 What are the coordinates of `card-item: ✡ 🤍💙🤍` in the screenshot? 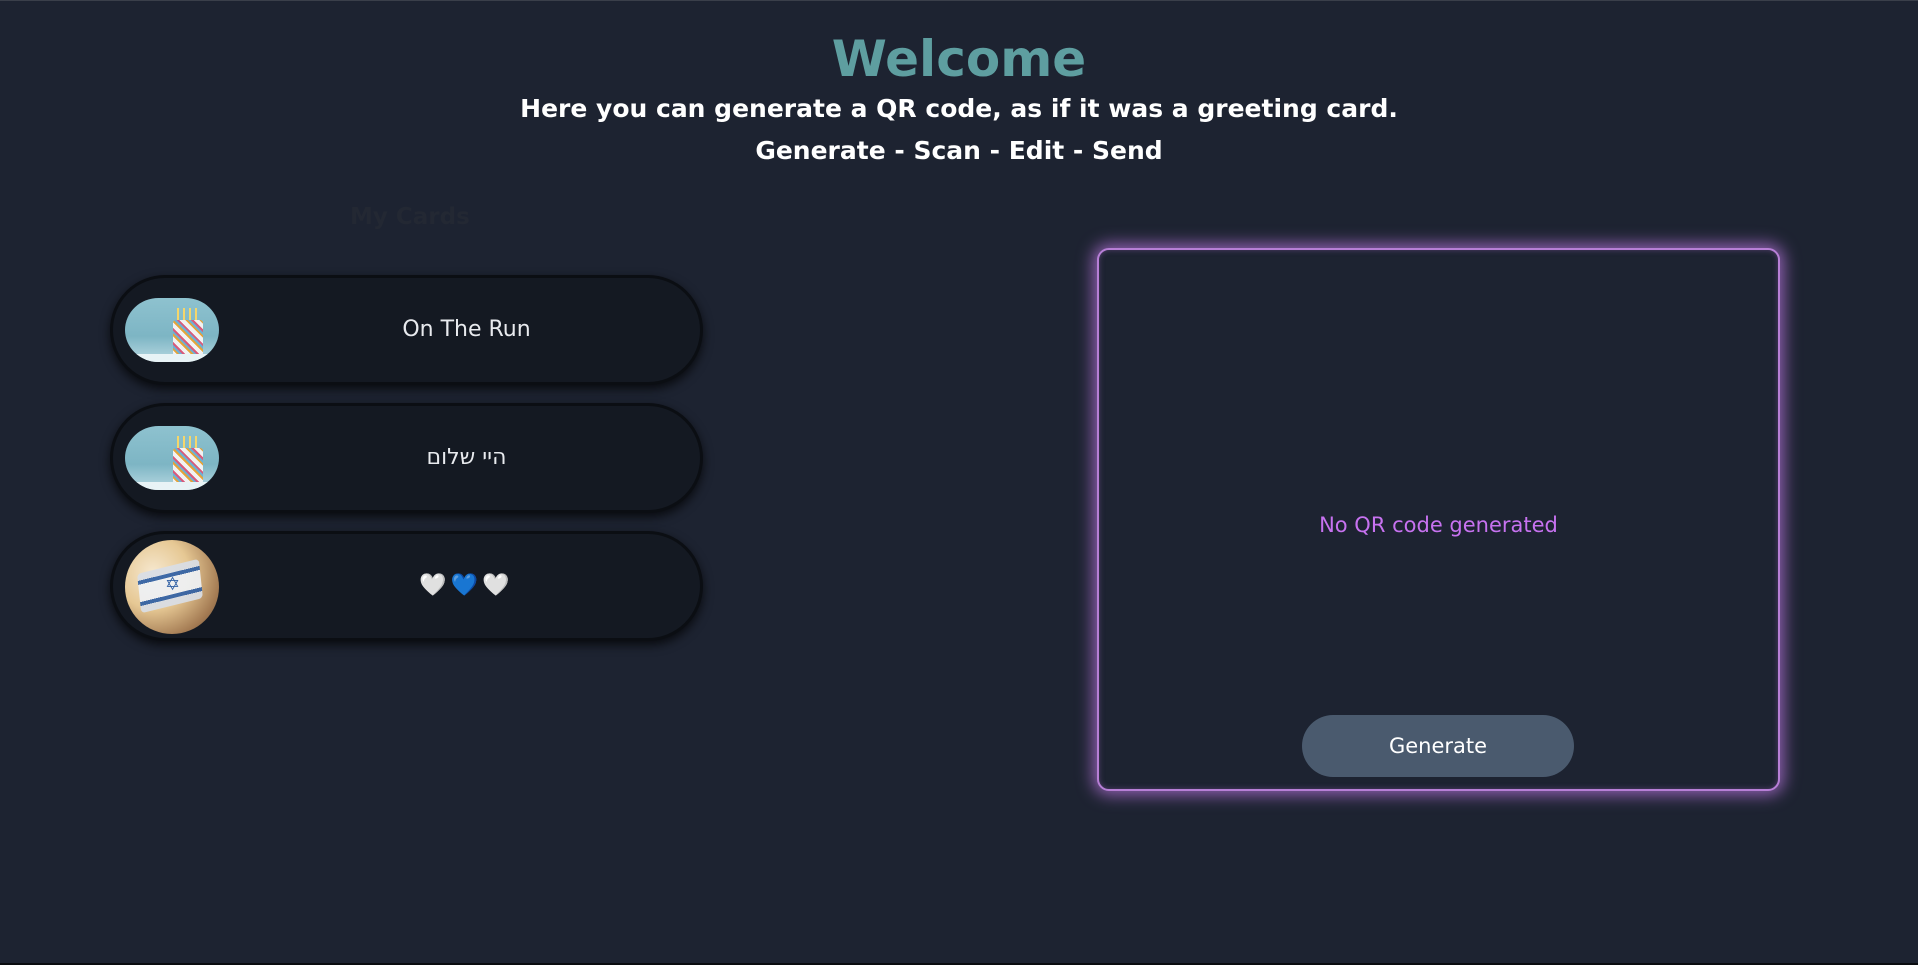 It's located at (406, 586).